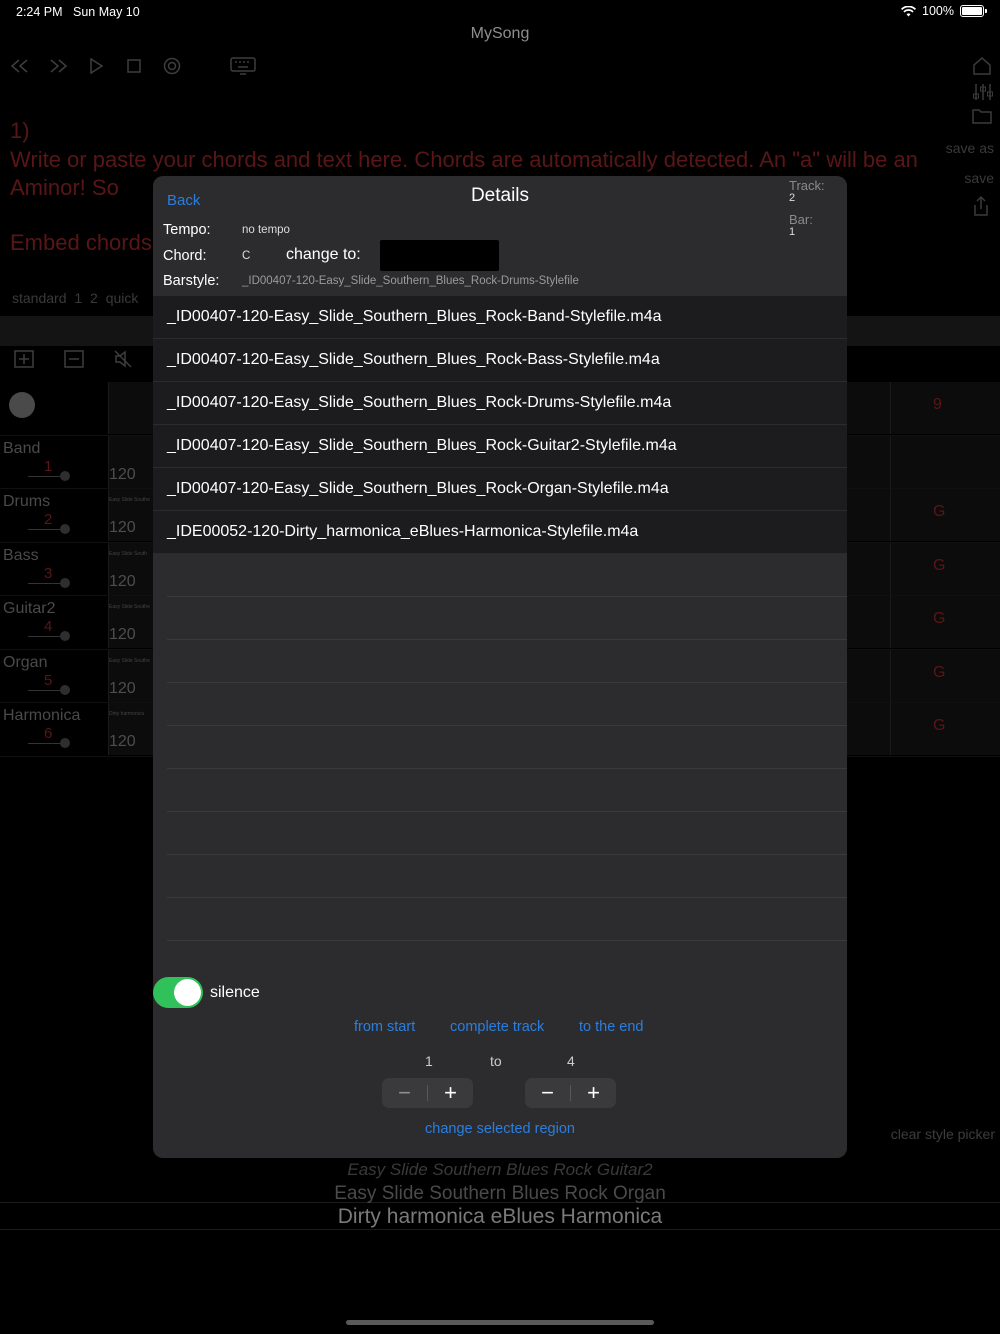 Image resolution: width=1000 pixels, height=1334 pixels. I want to click on picker-divider, so click(500, 1229).